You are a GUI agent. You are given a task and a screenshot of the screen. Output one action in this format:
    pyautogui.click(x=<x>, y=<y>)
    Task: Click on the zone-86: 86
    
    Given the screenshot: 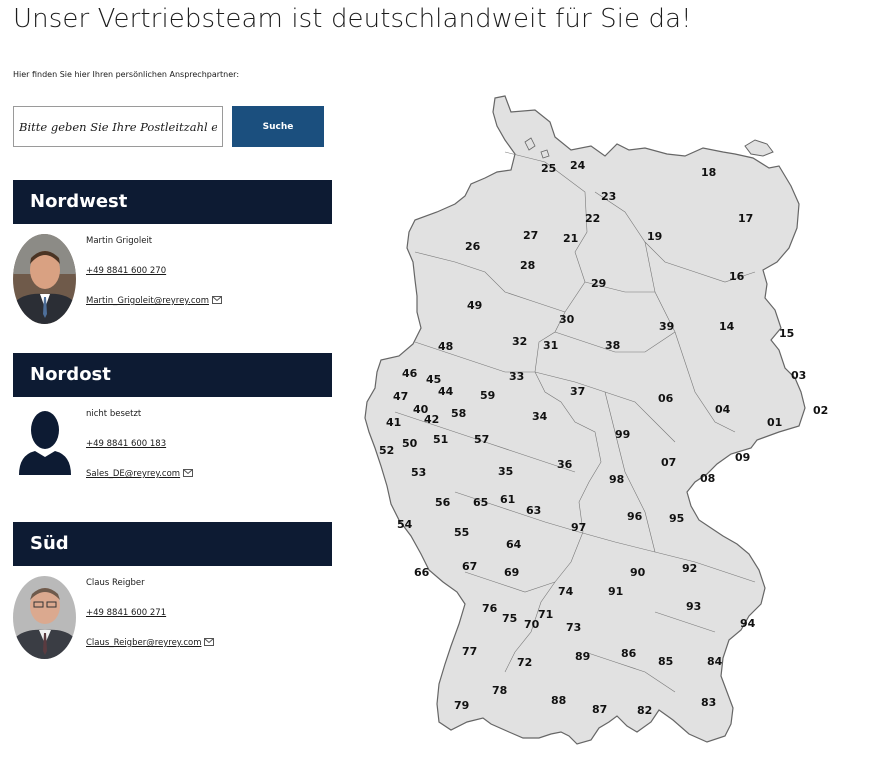 What is the action you would take?
    pyautogui.click(x=629, y=653)
    